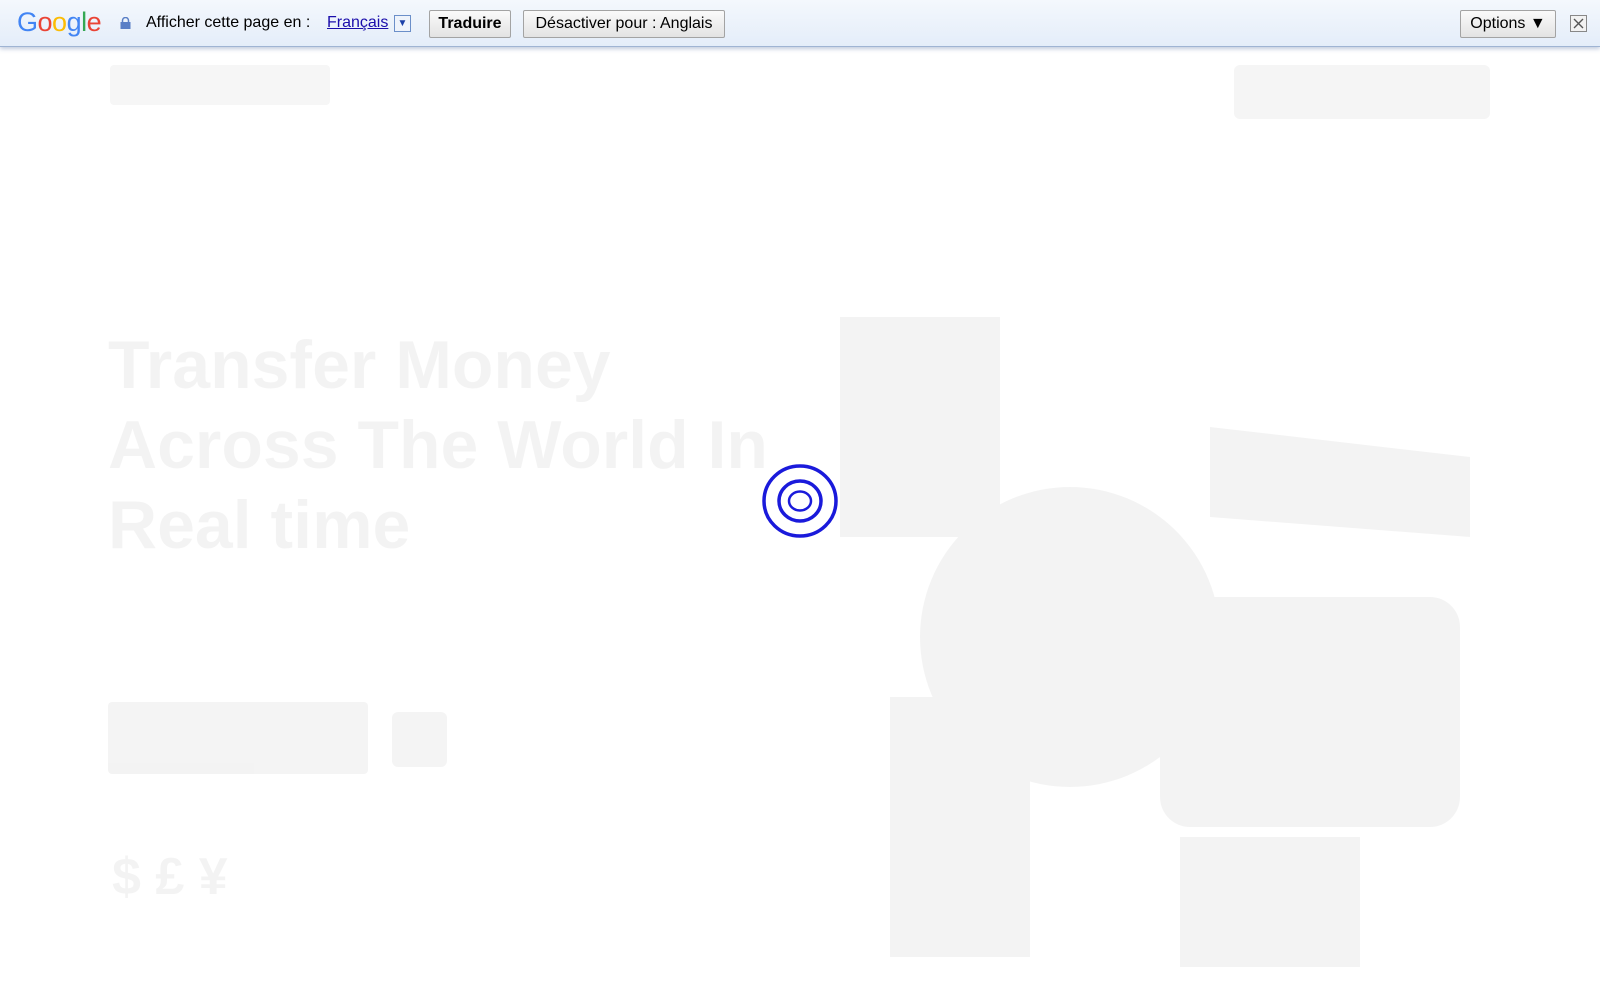 The height and width of the screenshot is (1000, 1600). Describe the element at coordinates (125, 23) in the screenshot. I see `lock-icon` at that location.